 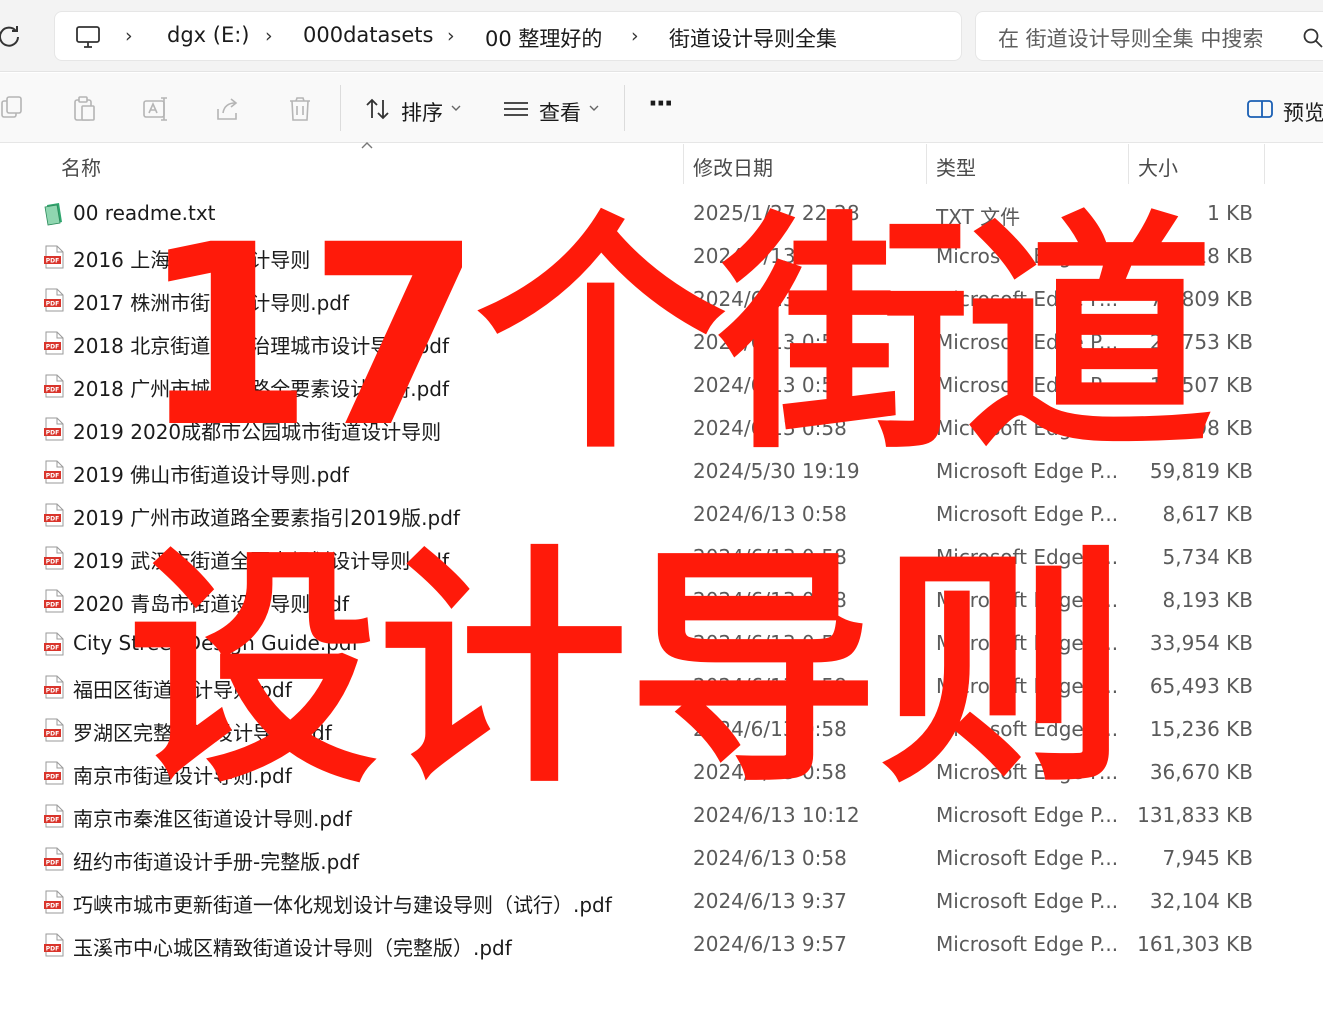 What do you see at coordinates (1207, 514) in the screenshot?
I see `file-size: 8,617 KB` at bounding box center [1207, 514].